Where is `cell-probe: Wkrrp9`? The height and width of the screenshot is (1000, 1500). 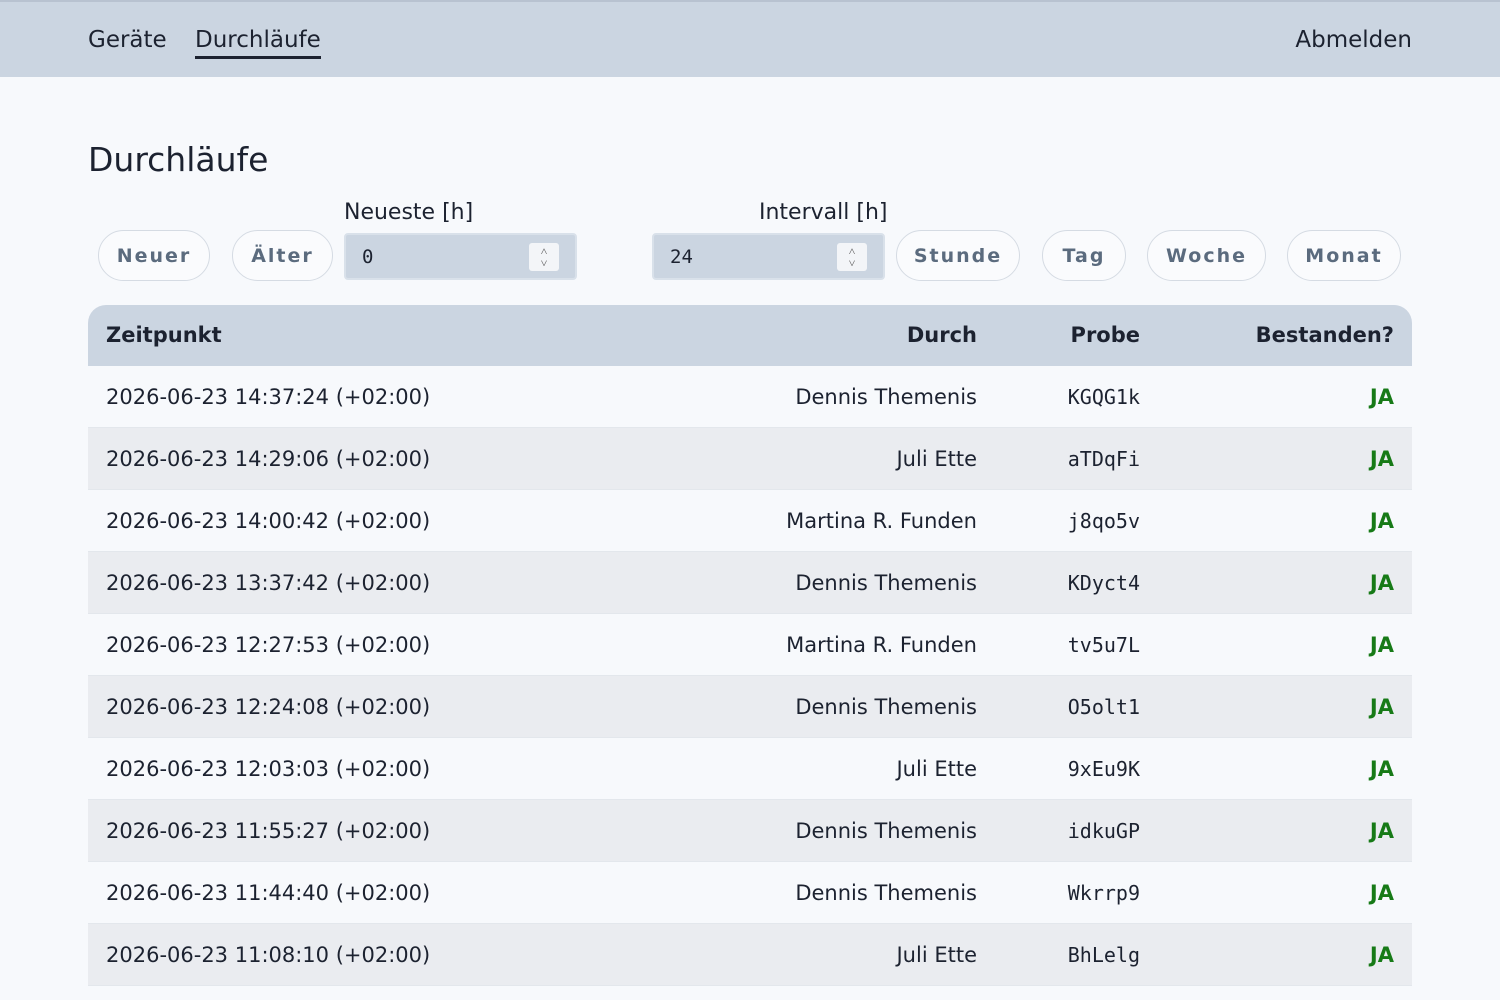
cell-probe: Wkrrp9 is located at coordinates (1103, 893).